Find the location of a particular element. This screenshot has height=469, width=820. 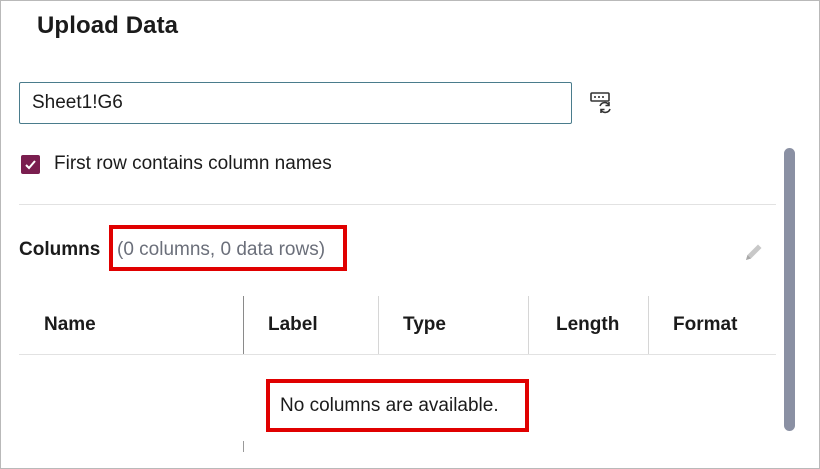

section-divider is located at coordinates (397, 204).